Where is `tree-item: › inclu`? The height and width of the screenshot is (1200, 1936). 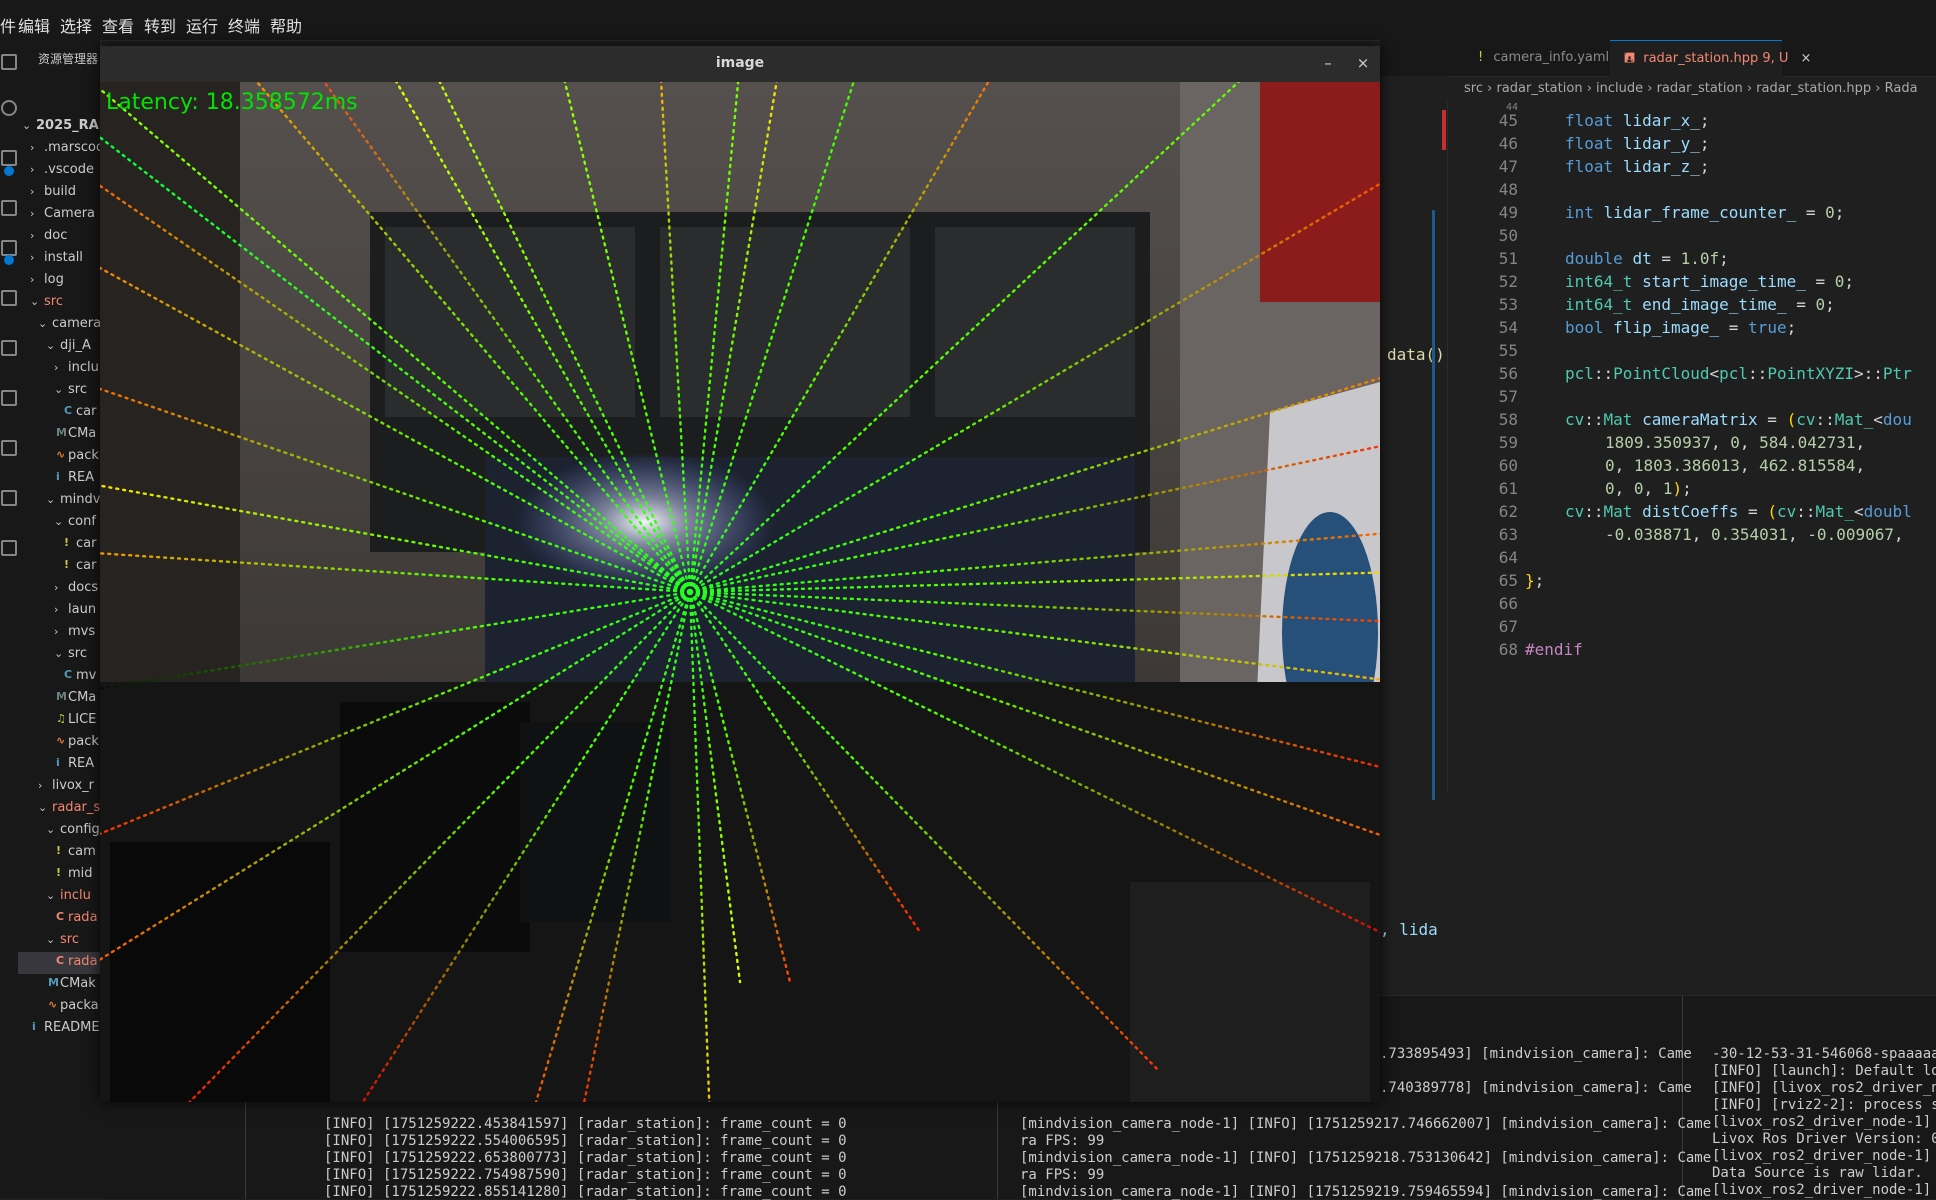 tree-item: › inclu is located at coordinates (59, 369).